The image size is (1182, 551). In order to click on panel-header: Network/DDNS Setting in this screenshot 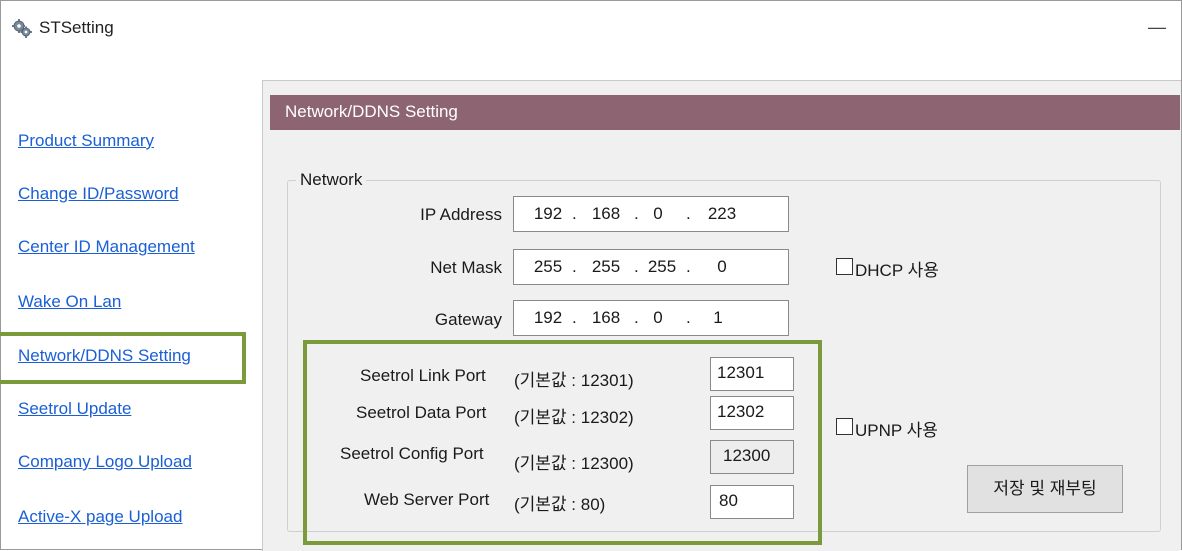, I will do `click(725, 112)`.